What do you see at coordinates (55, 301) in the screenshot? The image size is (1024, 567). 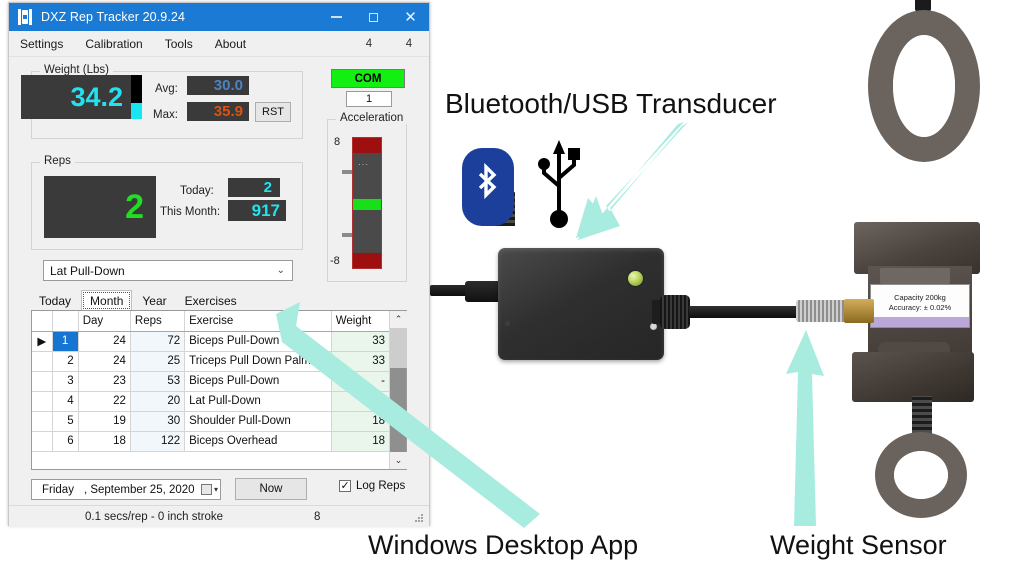 I see `tab-today: Today` at bounding box center [55, 301].